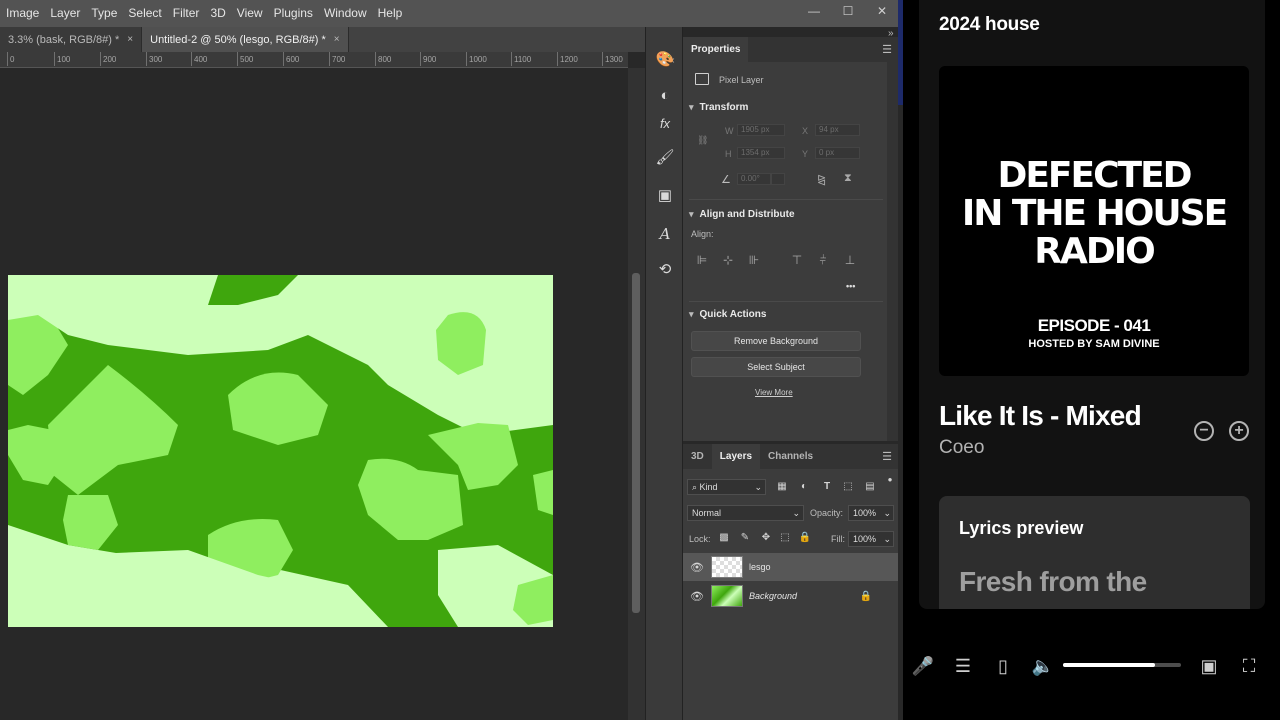 This screenshot has height=720, width=1280. Describe the element at coordinates (726, 487) in the screenshot. I see `filter-kind-dropdown: ⌕ Kind ⌄` at that location.